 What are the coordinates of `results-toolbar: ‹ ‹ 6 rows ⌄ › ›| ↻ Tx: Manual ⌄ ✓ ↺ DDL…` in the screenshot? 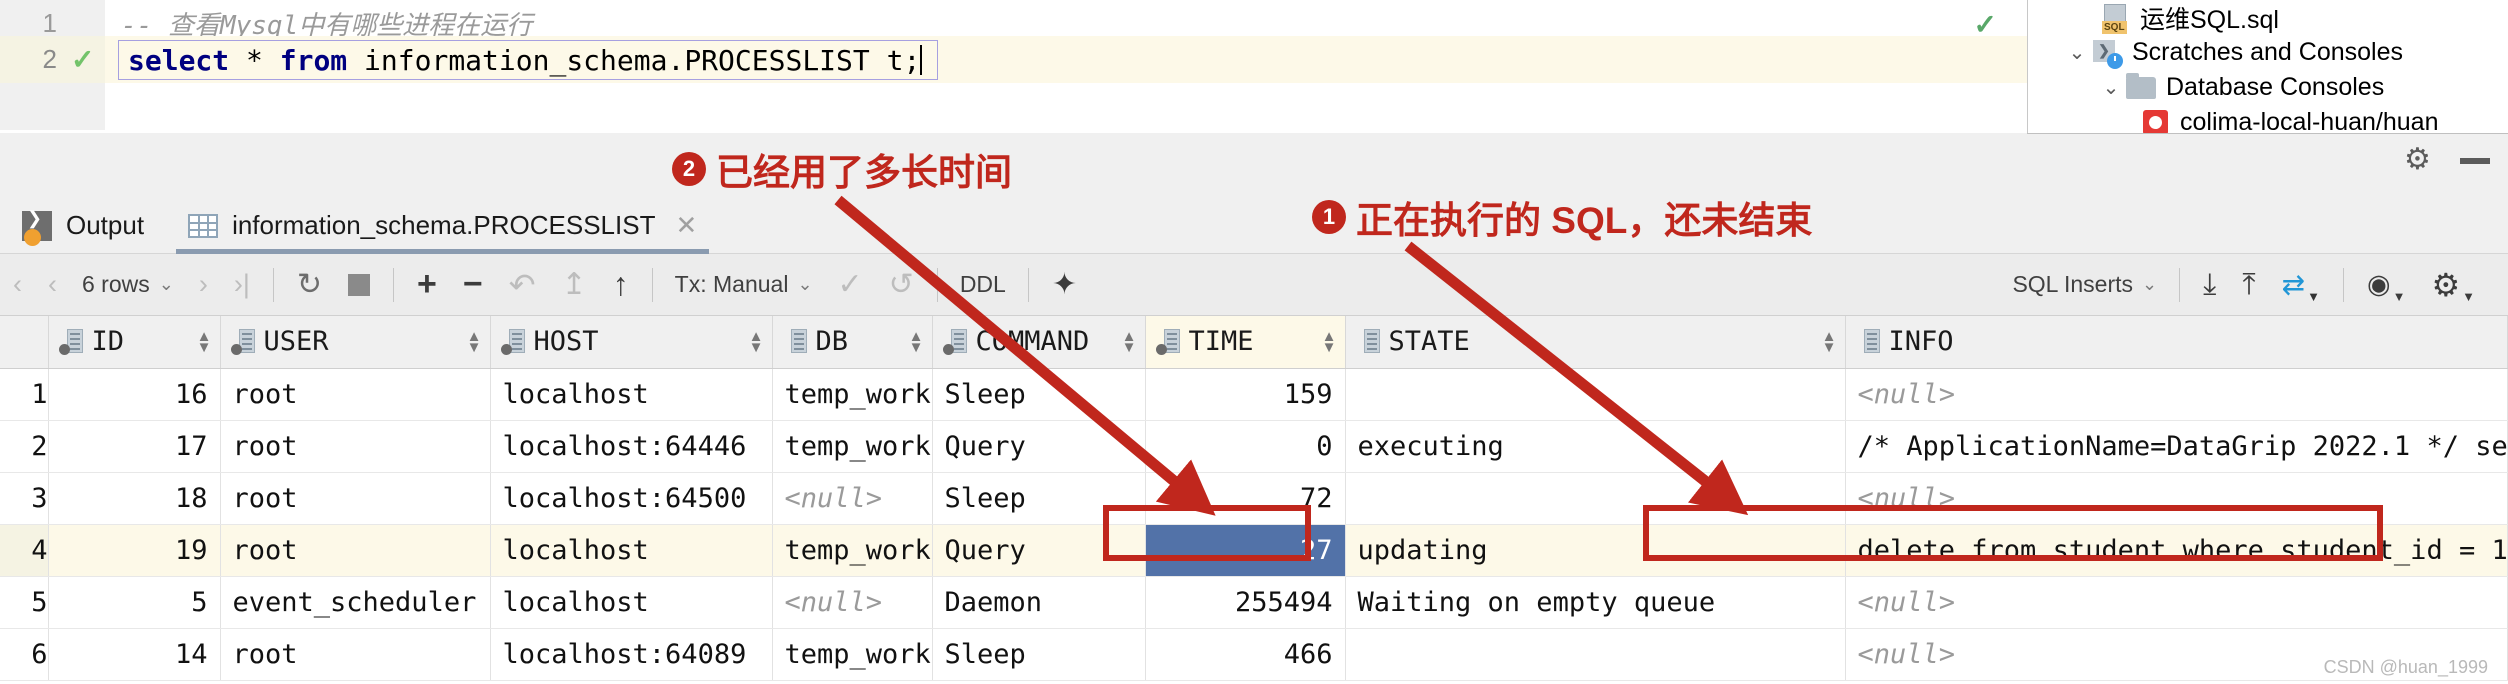 It's located at (1254, 285).